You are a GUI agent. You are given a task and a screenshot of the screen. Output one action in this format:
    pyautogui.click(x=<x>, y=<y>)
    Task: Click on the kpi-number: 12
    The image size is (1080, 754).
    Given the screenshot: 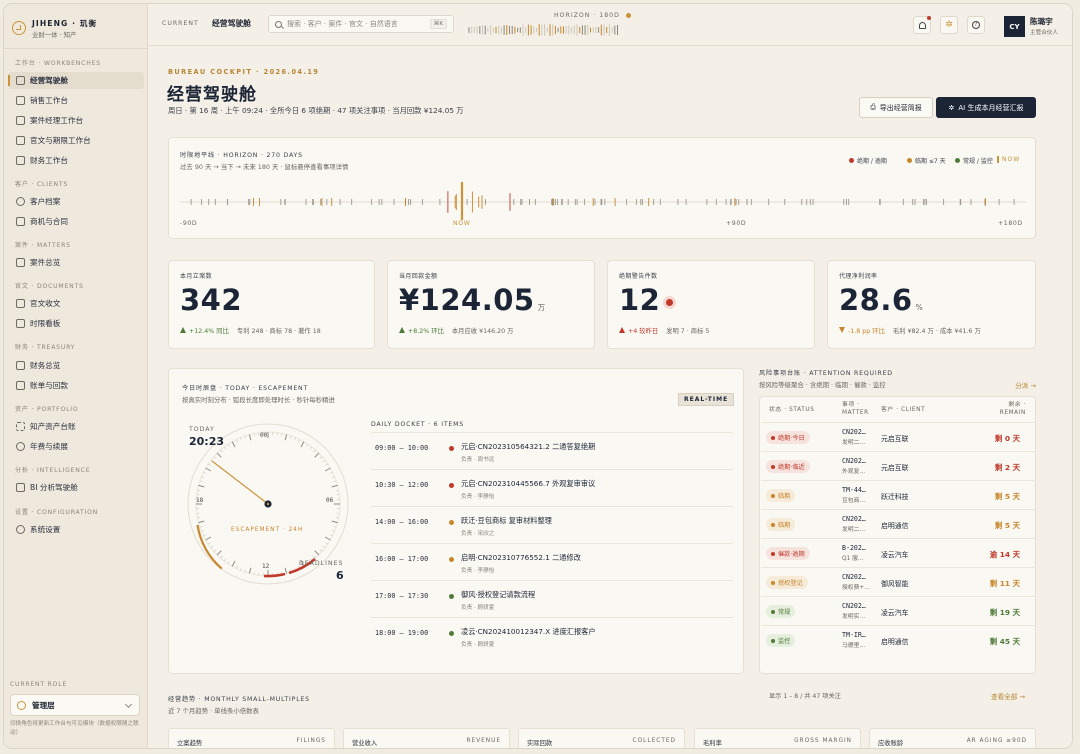 What is the action you would take?
    pyautogui.click(x=640, y=300)
    